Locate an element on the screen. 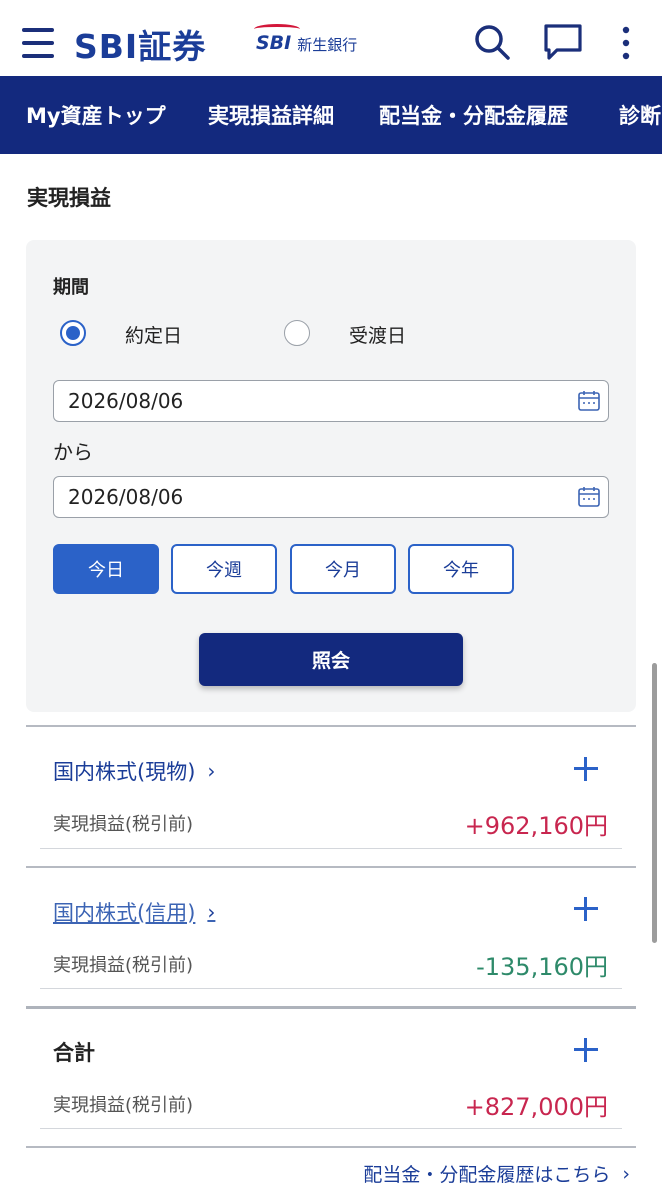 Image resolution: width=662 pixels, height=1200 pixels. nav-bar: My資産トップ 実現損益詳細 配当金・分配金履歴 診断 is located at coordinates (331, 115).